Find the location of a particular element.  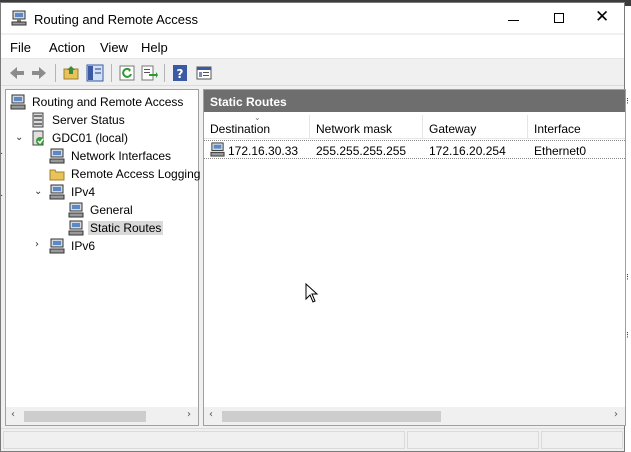

window-title: Routing and Remote Access is located at coordinates (116, 19).